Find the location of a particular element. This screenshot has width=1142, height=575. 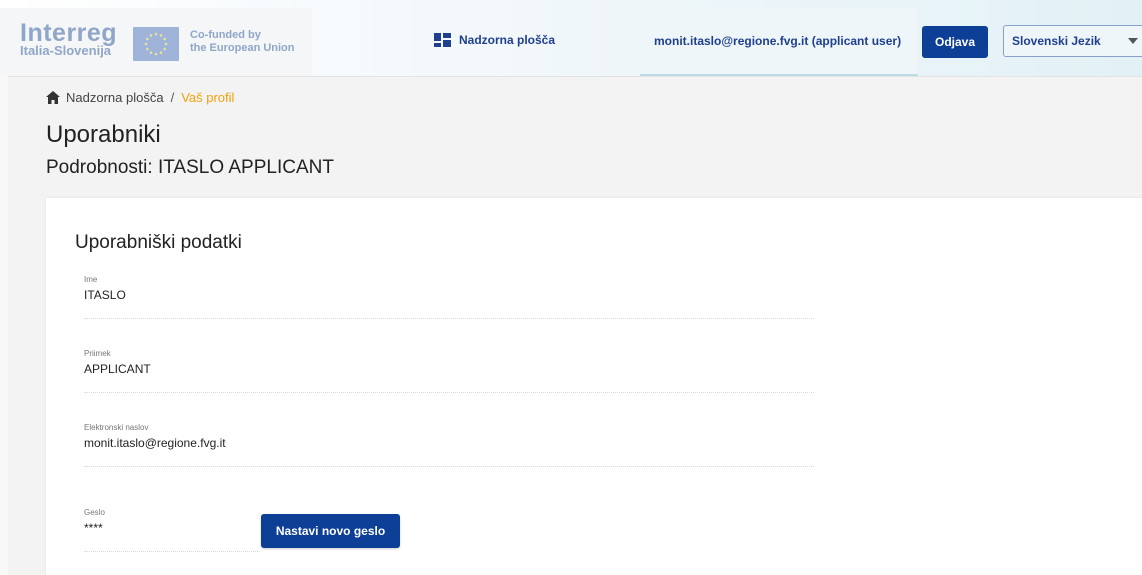

left-gutter is located at coordinates (4, 325).